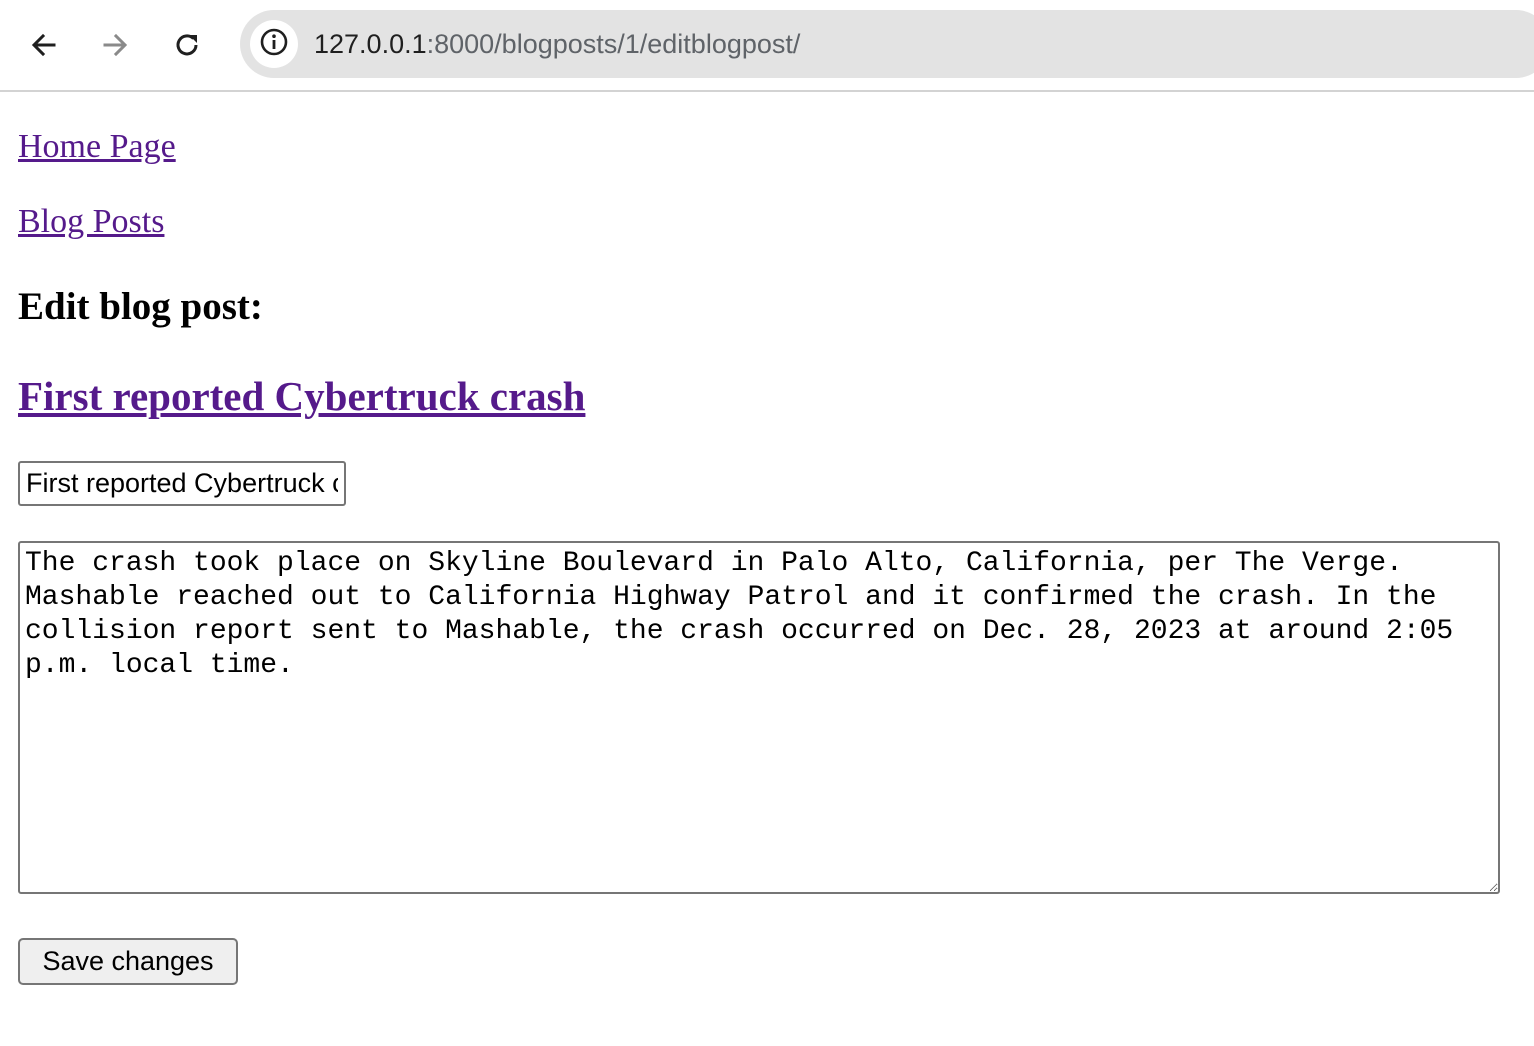 The image size is (1534, 1046). What do you see at coordinates (140, 306) in the screenshot?
I see `page-heading: Edit blog post:` at bounding box center [140, 306].